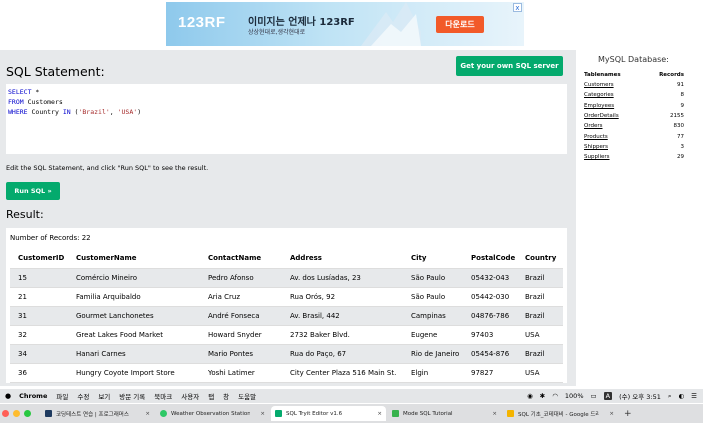 The width and height of the screenshot is (703, 423). Describe the element at coordinates (614, 85) in the screenshot. I see `db-table-link: Customers` at that location.